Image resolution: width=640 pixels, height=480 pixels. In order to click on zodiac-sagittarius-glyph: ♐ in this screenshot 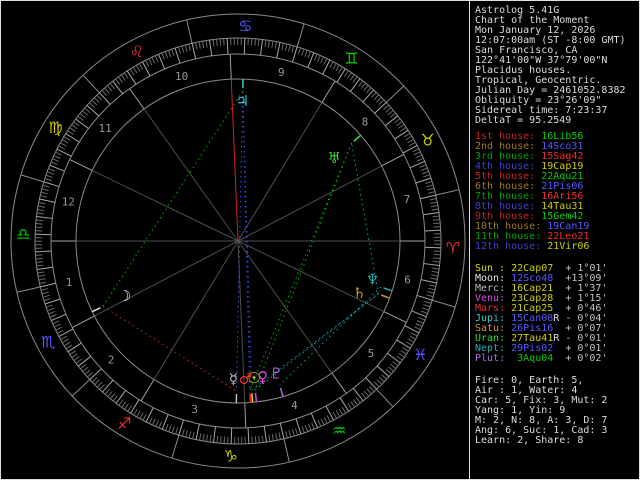, I will do `click(124, 423)`.